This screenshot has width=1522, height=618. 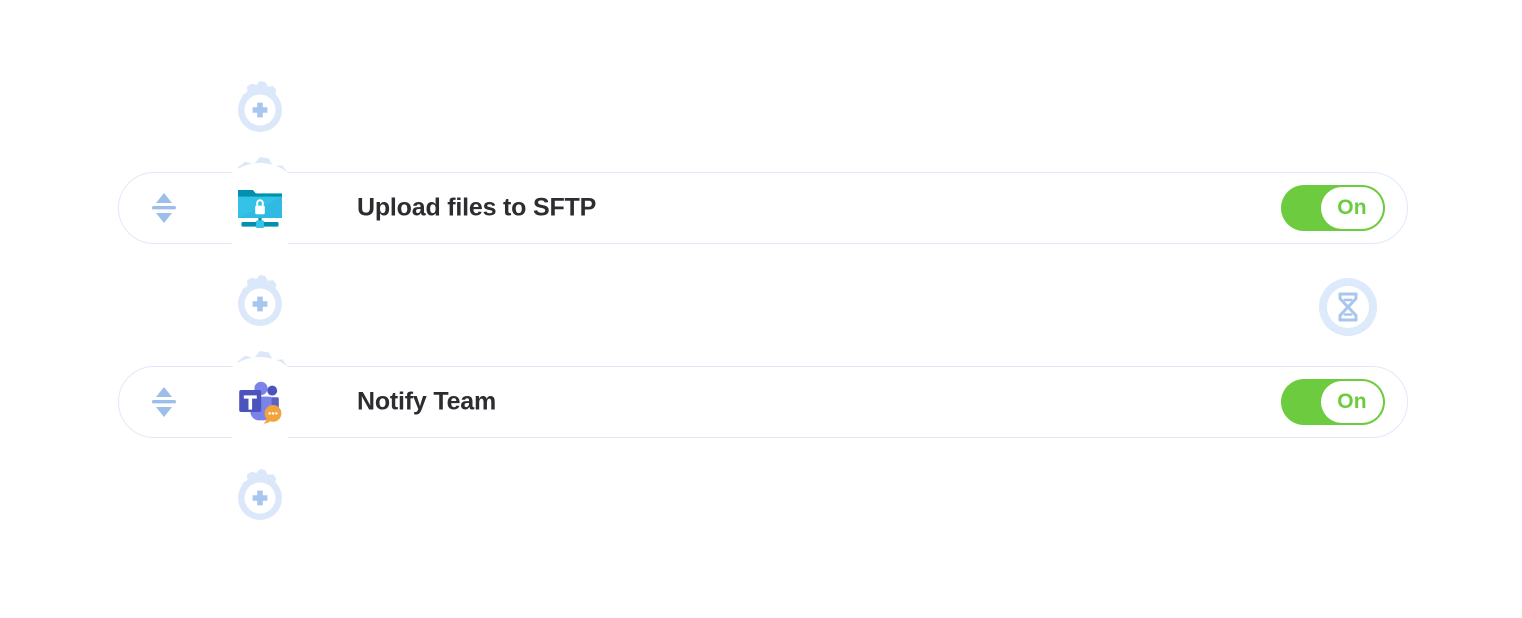 I want to click on add-step-middle-button, so click(x=260, y=304).